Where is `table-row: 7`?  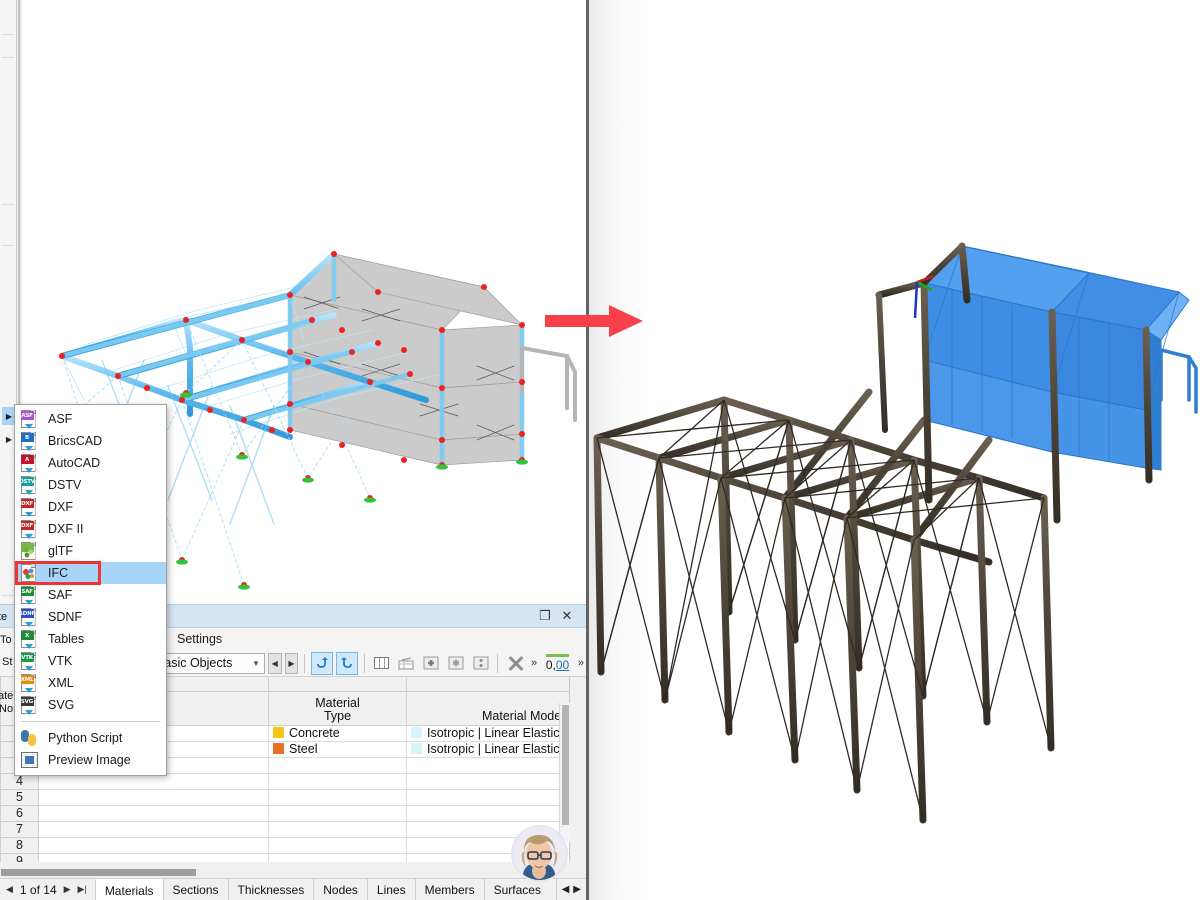 table-row: 7 is located at coordinates (284, 829).